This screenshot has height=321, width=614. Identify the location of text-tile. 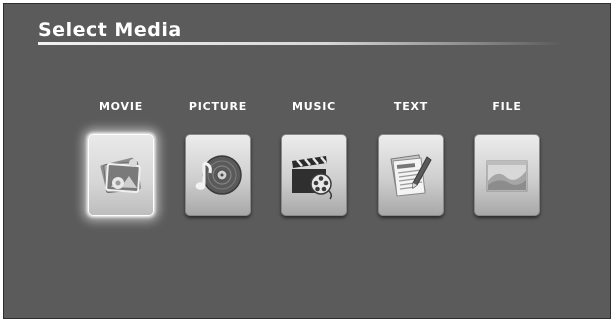
(411, 175).